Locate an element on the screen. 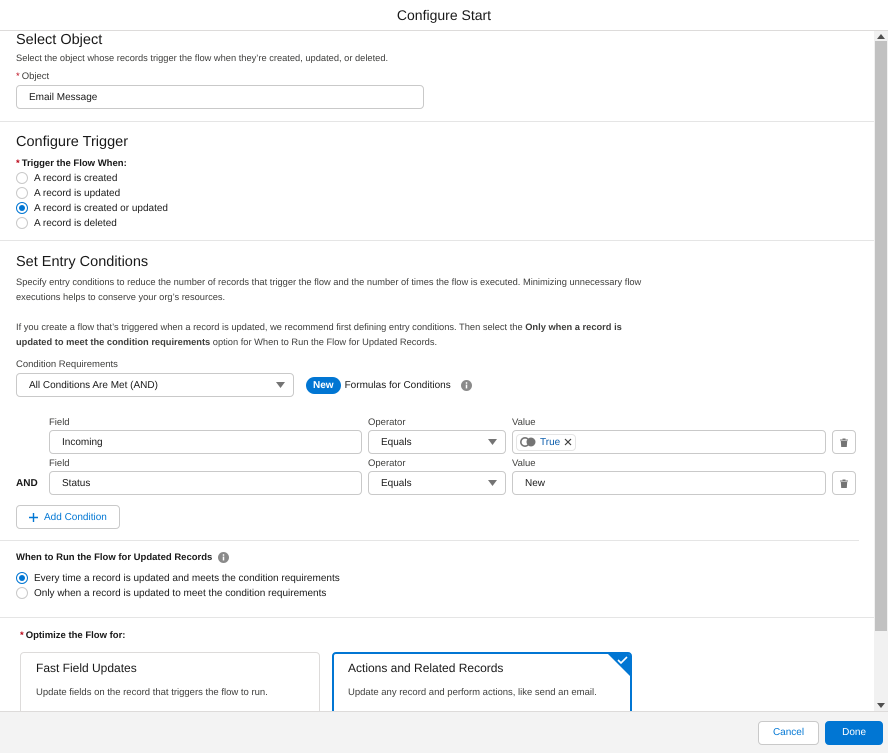  plus-icon is located at coordinates (33, 517).